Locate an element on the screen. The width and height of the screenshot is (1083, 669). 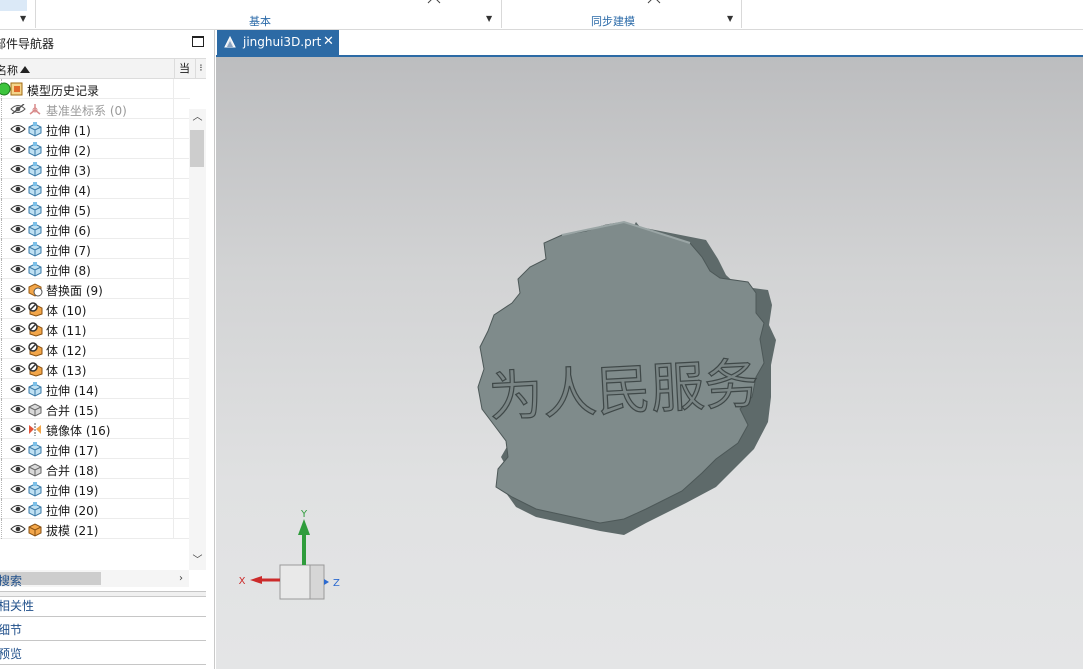
tree-item: 体 (10) is located at coordinates (95, 309).